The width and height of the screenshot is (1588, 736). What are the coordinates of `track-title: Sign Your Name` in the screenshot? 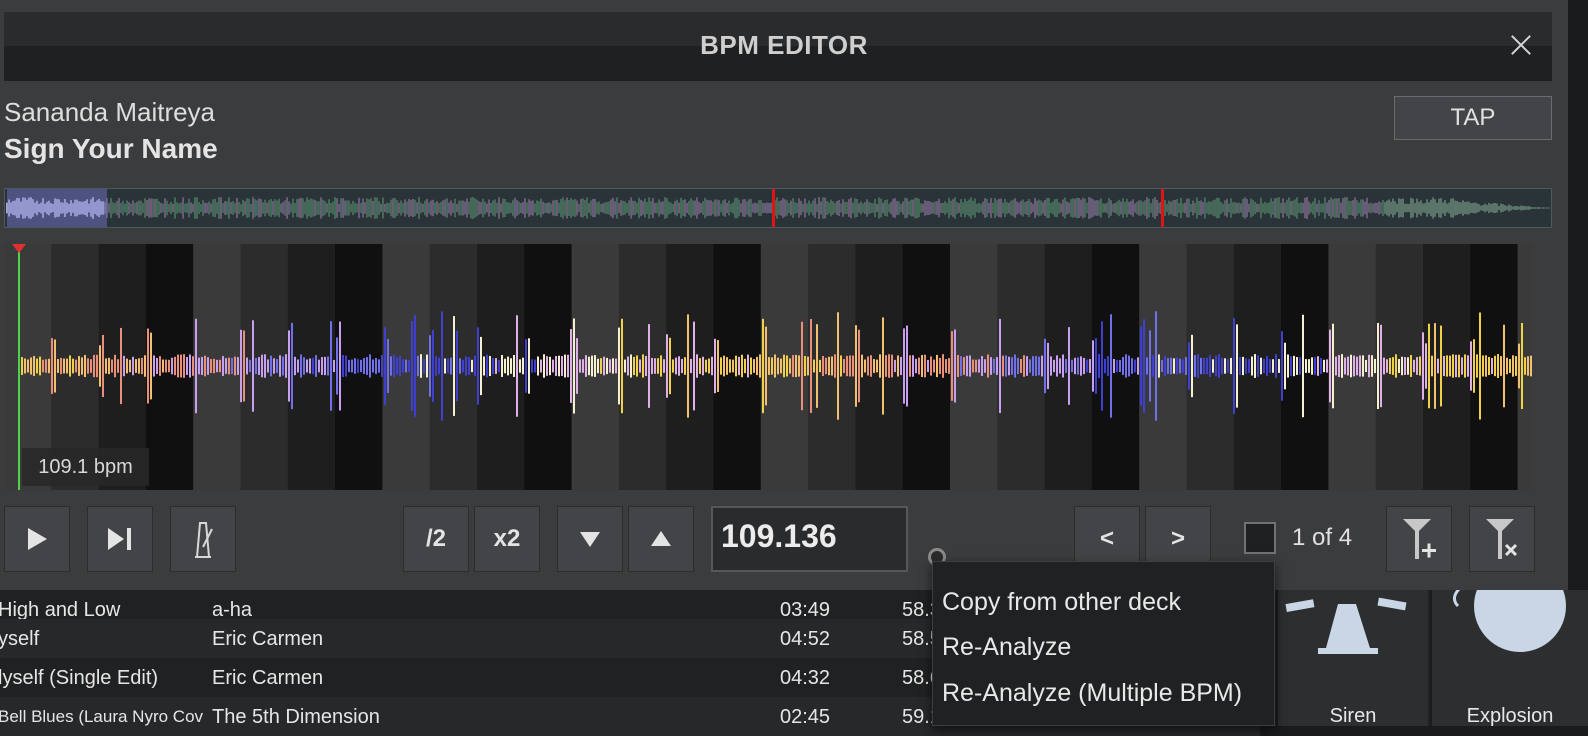 It's located at (111, 148).